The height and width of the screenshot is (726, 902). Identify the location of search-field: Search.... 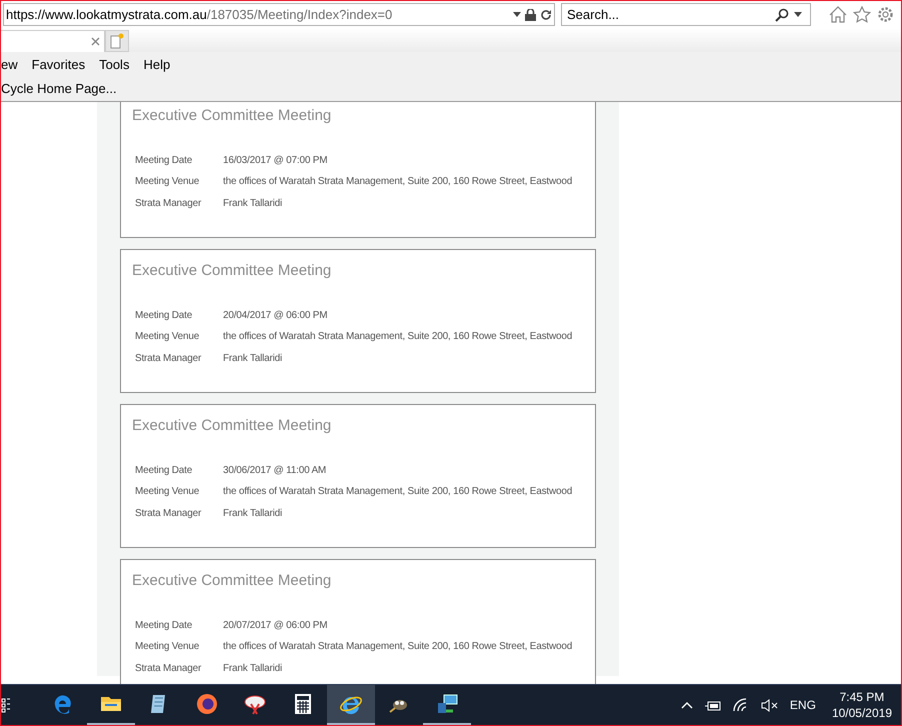
(686, 14).